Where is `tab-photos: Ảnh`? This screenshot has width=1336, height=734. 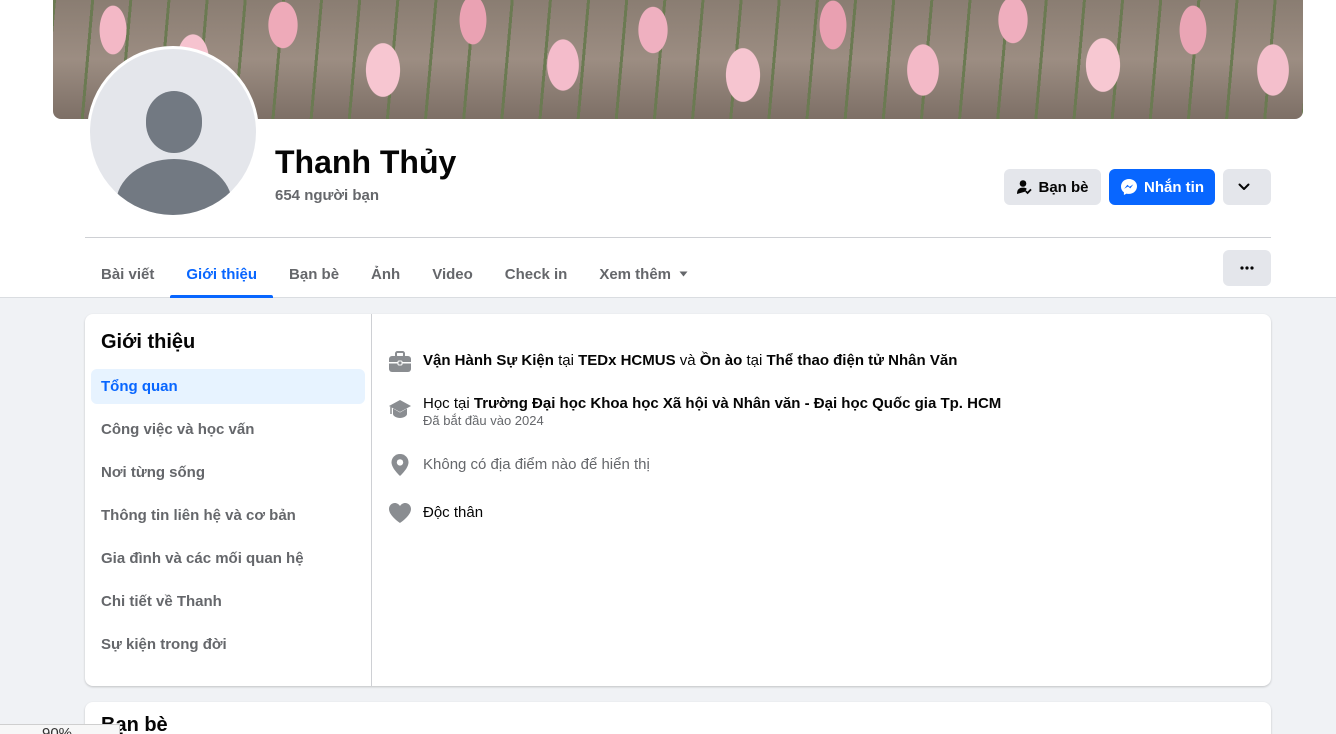
tab-photos: Ảnh is located at coordinates (385, 274).